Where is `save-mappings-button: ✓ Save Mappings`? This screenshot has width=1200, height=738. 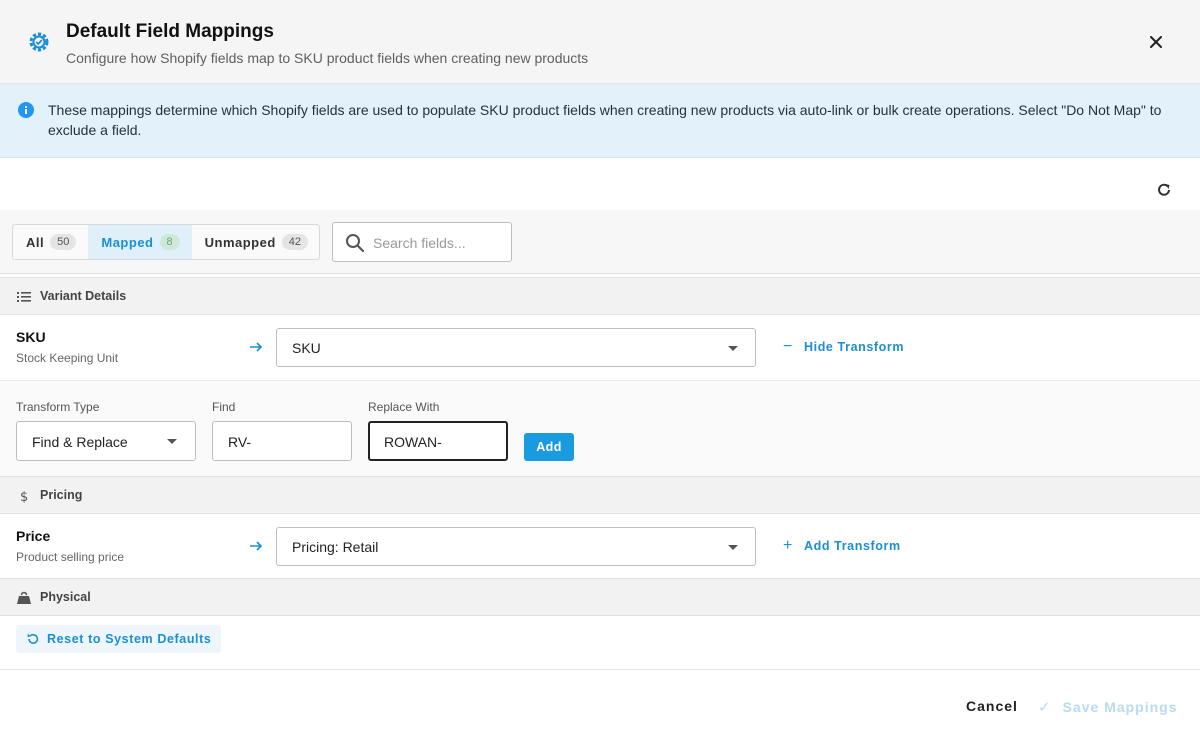
save-mappings-button: ✓ Save Mappings is located at coordinates (1108, 707).